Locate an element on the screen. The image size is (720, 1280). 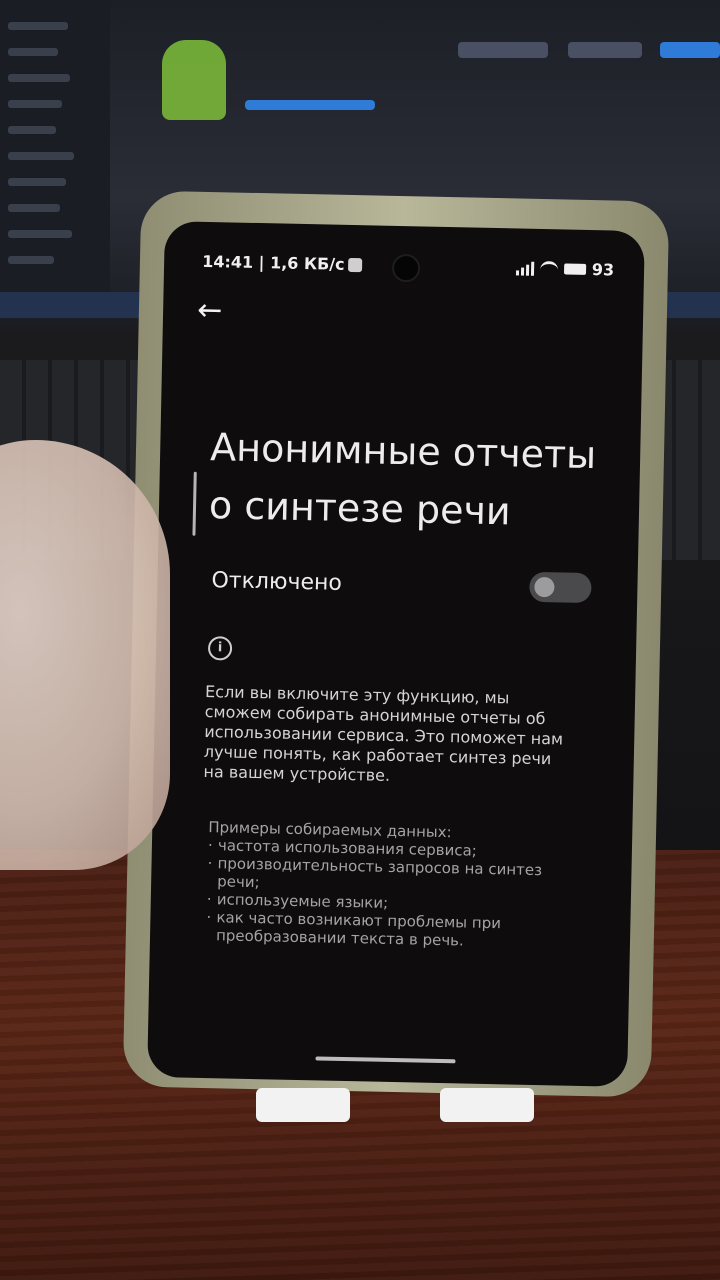
info-icon: i is located at coordinates (220, 648).